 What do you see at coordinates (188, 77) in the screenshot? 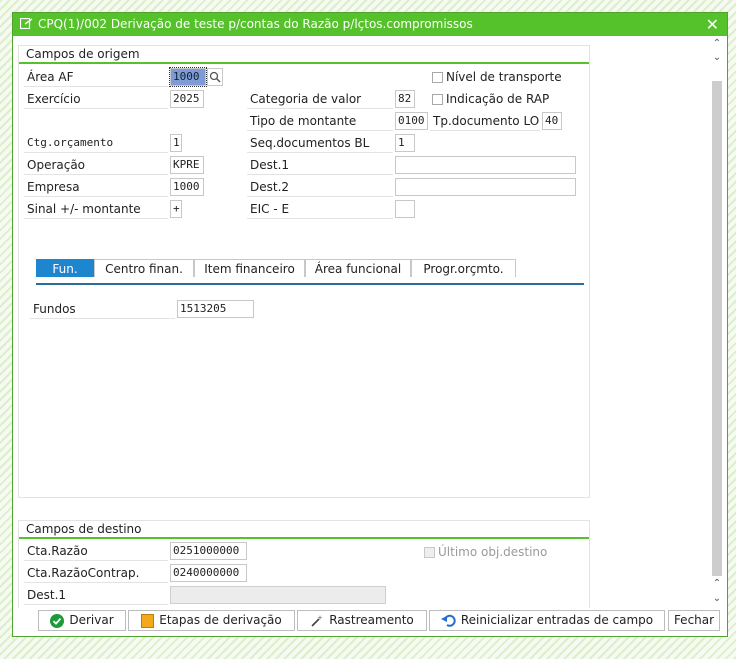
I see `area-af-field: 1000` at bounding box center [188, 77].